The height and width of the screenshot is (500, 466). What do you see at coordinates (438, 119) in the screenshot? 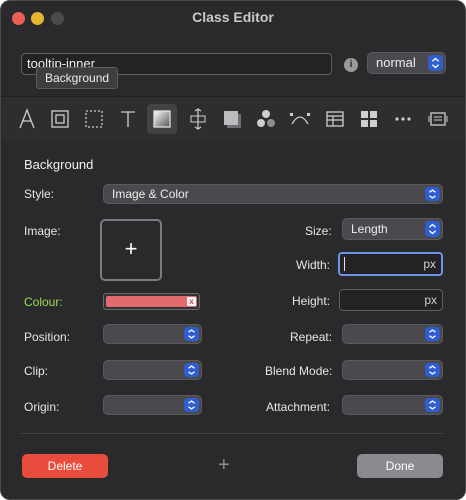
I see `custom-css-icon` at bounding box center [438, 119].